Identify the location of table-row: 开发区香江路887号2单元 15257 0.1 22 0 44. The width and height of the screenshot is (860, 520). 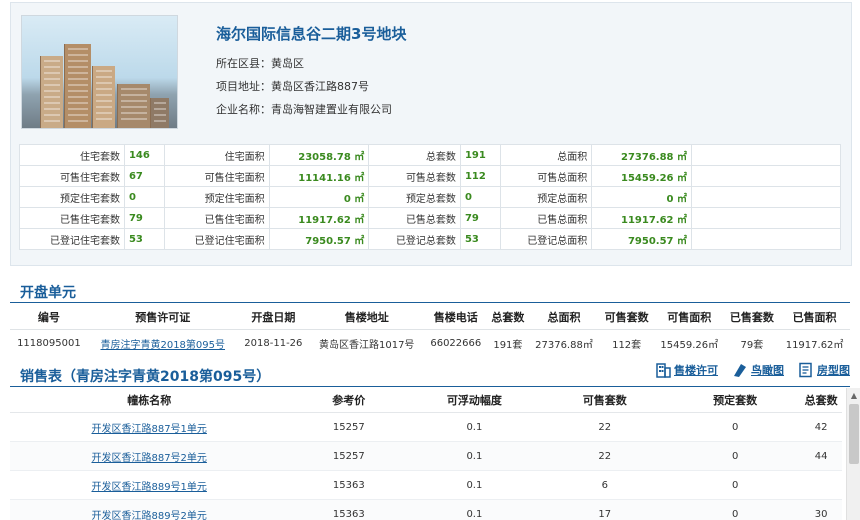
(426, 456).